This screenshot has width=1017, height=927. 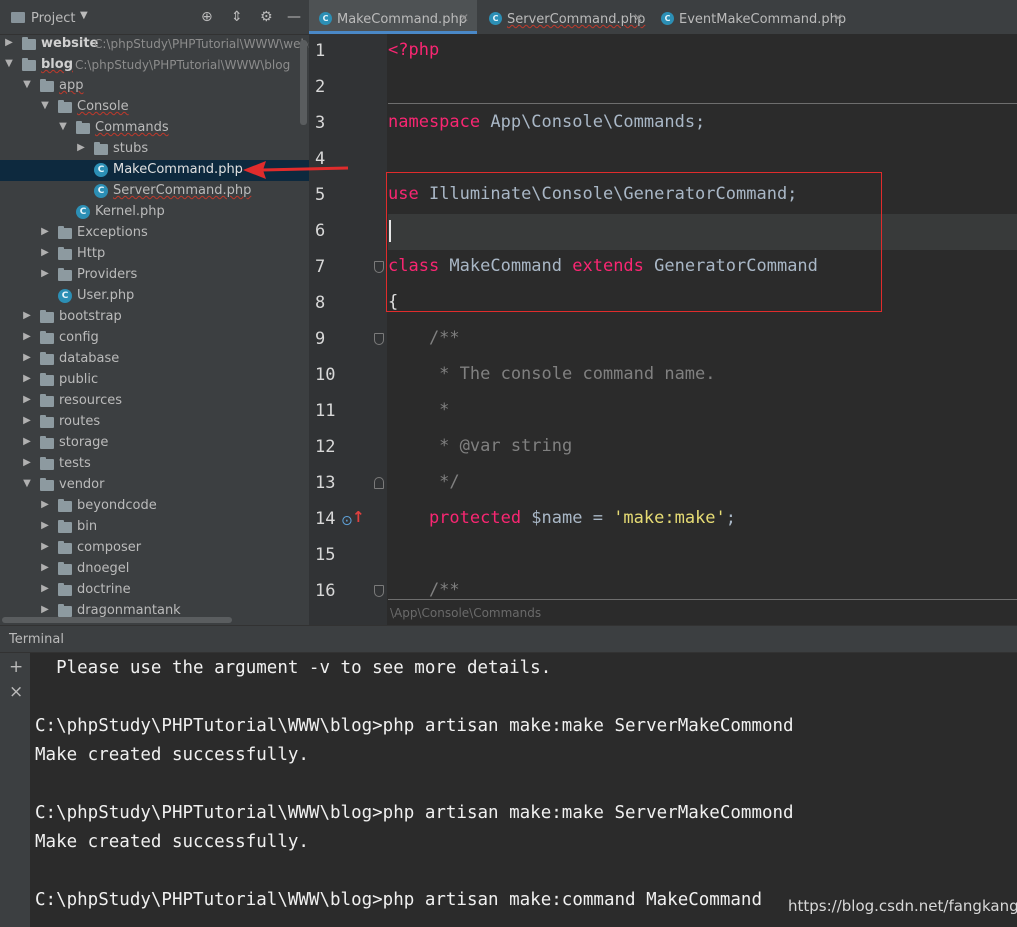 I want to click on line-number: 6, so click(x=320, y=231).